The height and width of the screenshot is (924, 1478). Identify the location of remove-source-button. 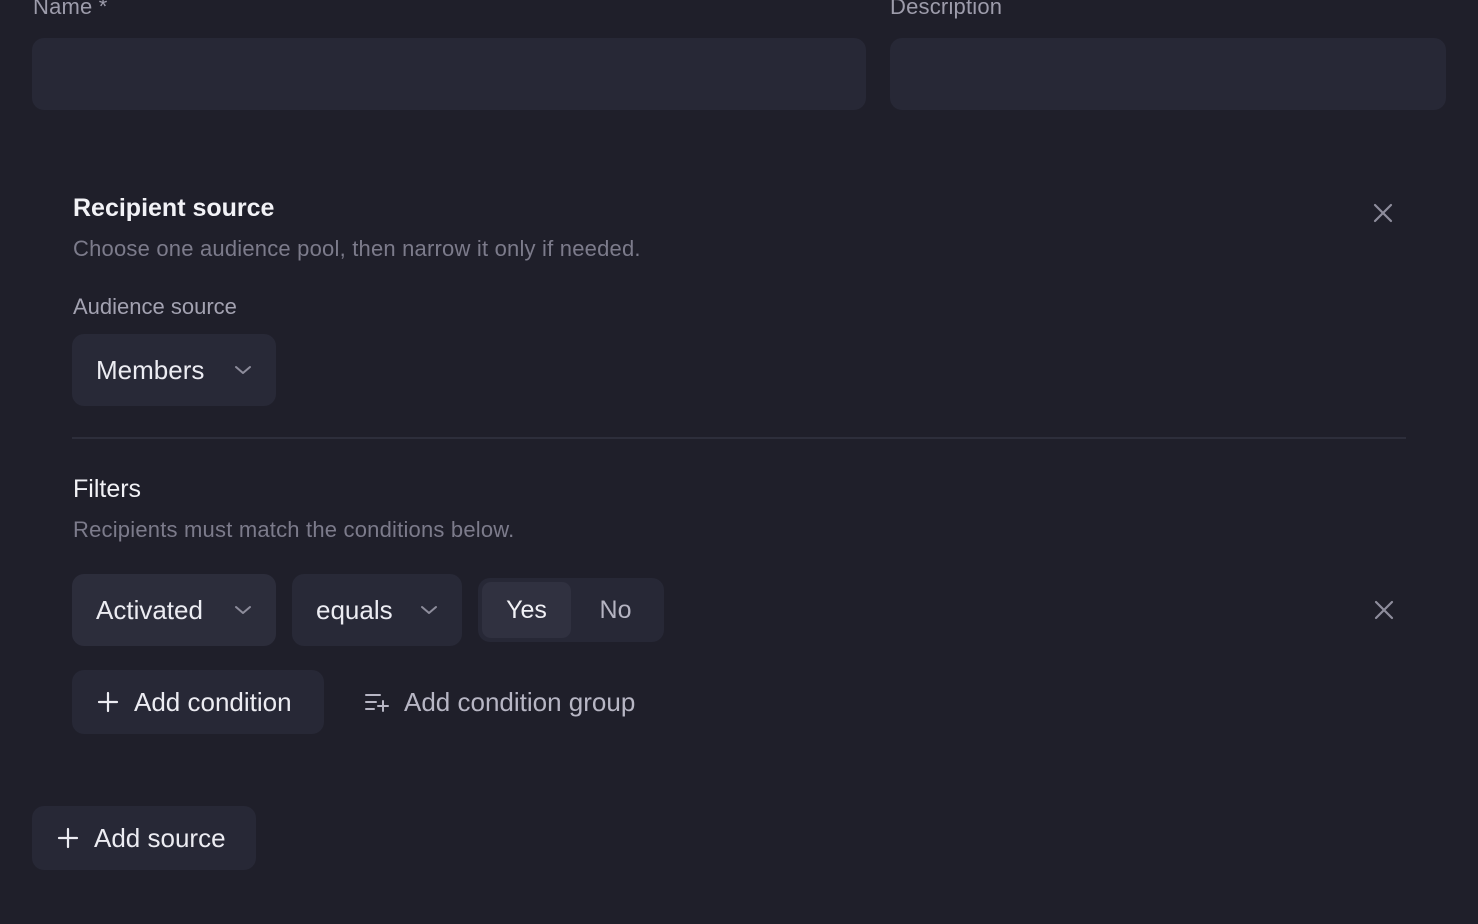
(1383, 213).